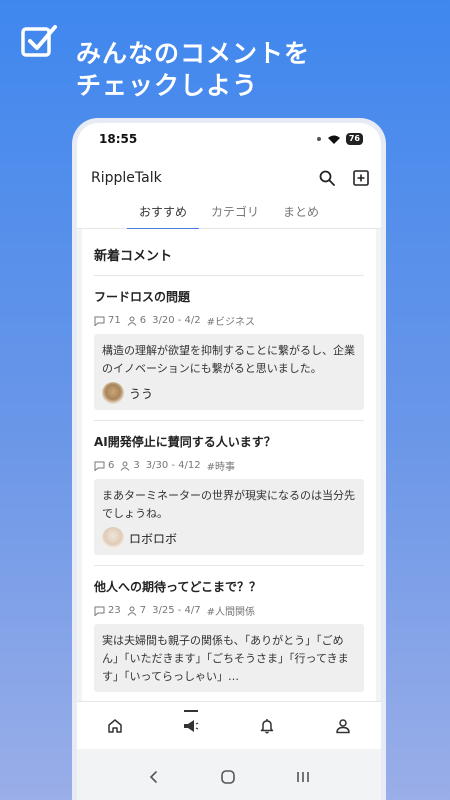  Describe the element at coordinates (361, 178) in the screenshot. I see `add-square-icon` at that location.